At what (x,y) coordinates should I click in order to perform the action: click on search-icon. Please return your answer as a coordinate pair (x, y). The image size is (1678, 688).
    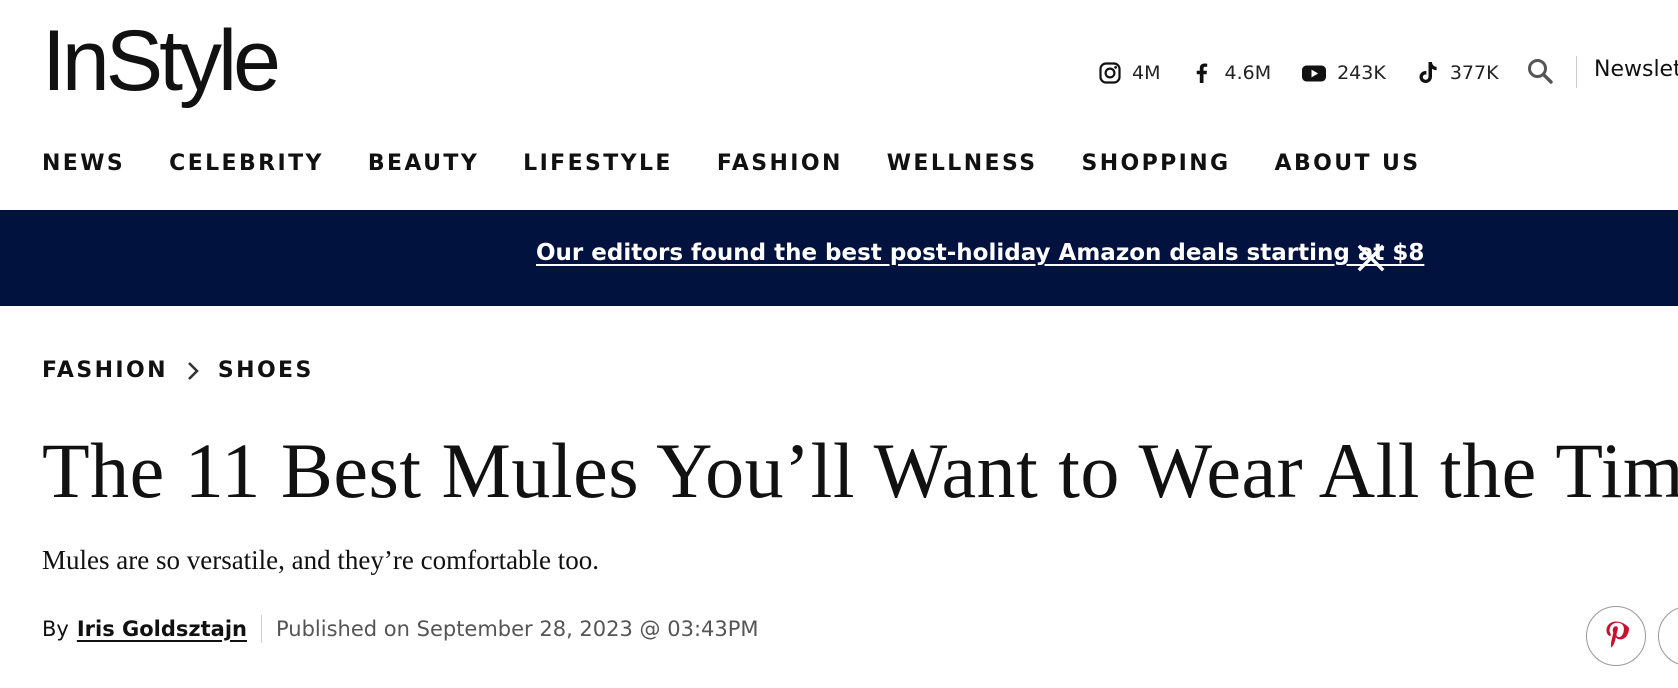
    Looking at the image, I should click on (1540, 73).